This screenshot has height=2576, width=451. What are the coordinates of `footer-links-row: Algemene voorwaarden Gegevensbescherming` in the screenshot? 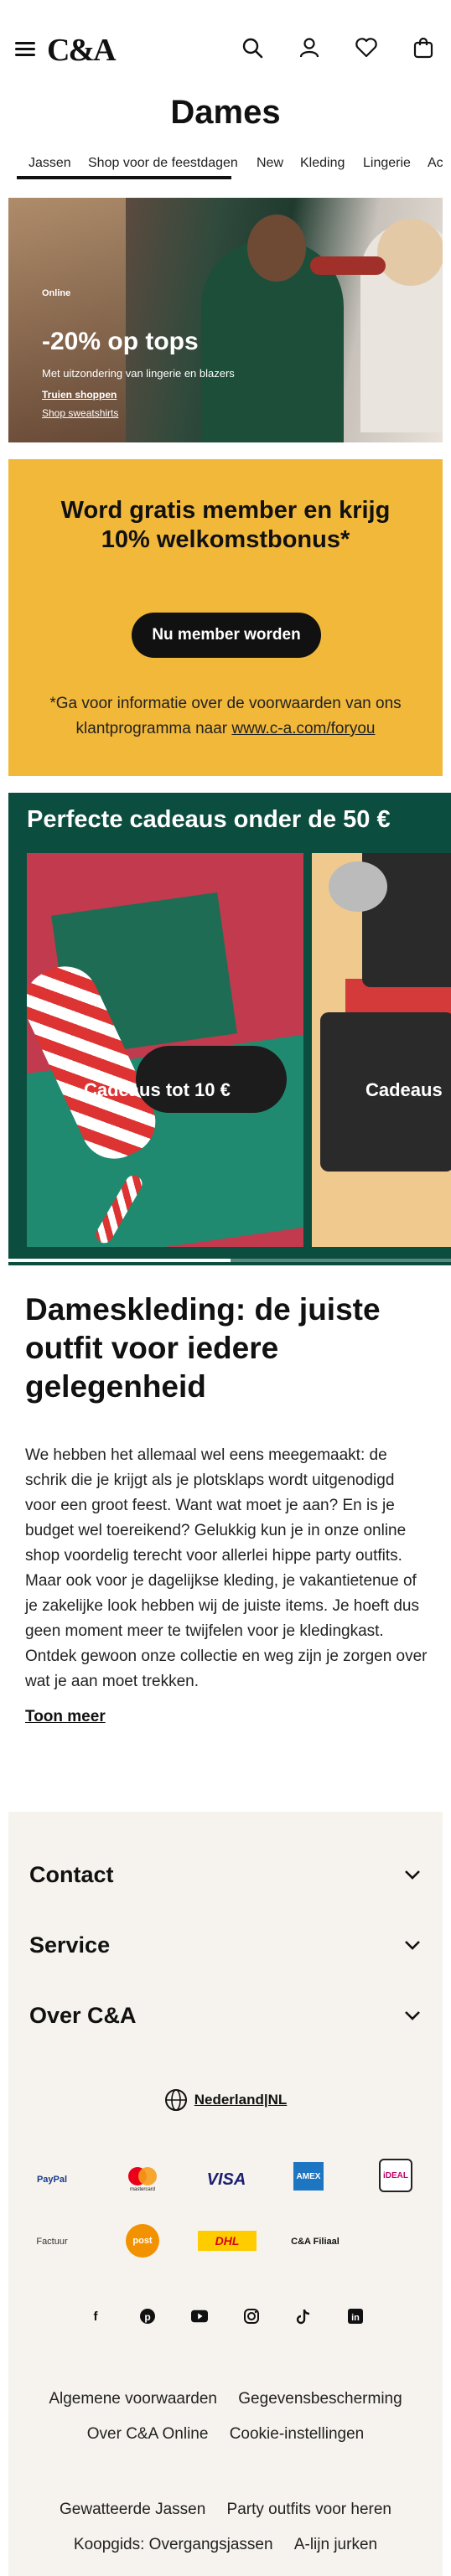 It's located at (225, 2399).